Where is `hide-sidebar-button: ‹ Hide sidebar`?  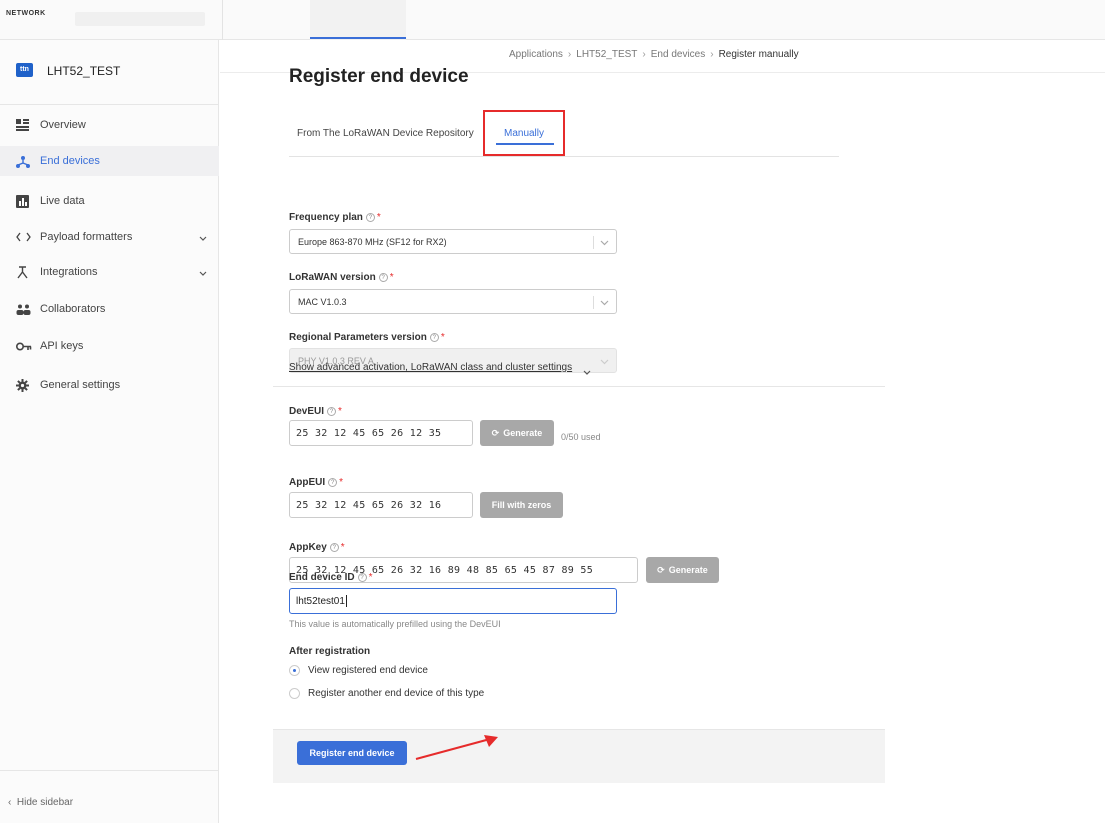 hide-sidebar-button: ‹ Hide sidebar is located at coordinates (109, 796).